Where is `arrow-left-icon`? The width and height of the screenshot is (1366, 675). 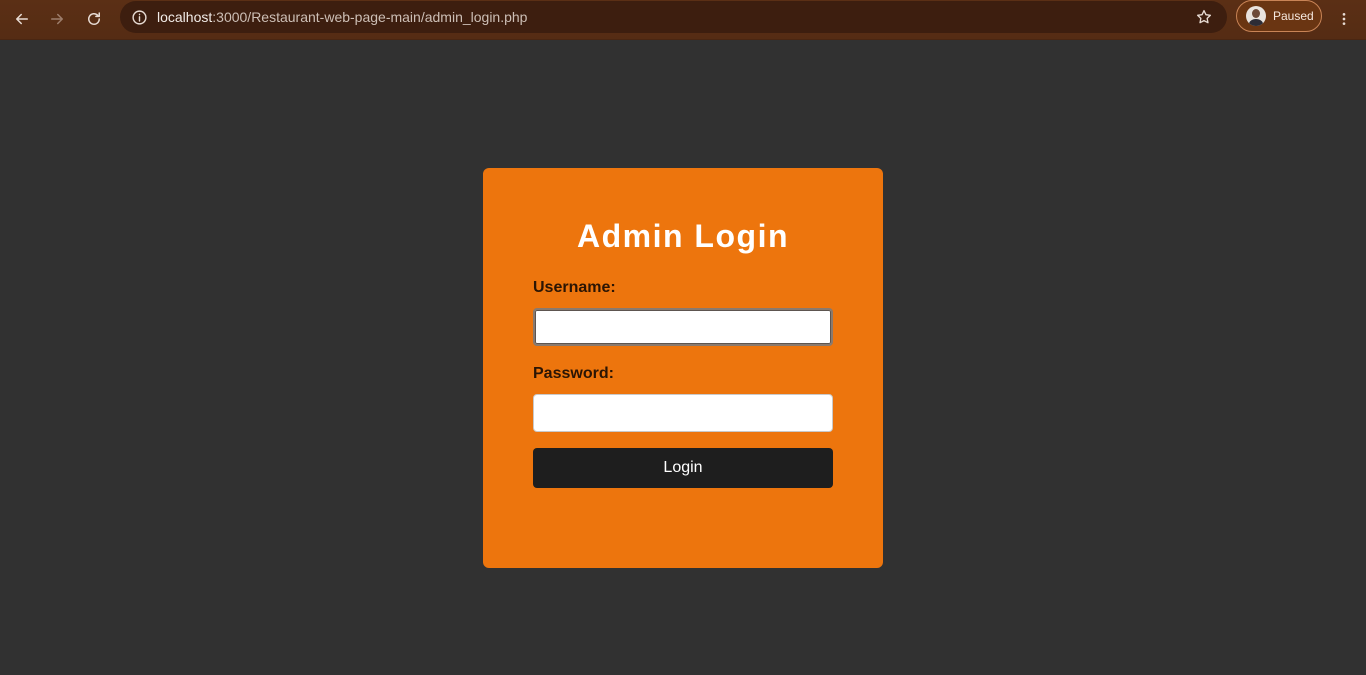 arrow-left-icon is located at coordinates (22, 19).